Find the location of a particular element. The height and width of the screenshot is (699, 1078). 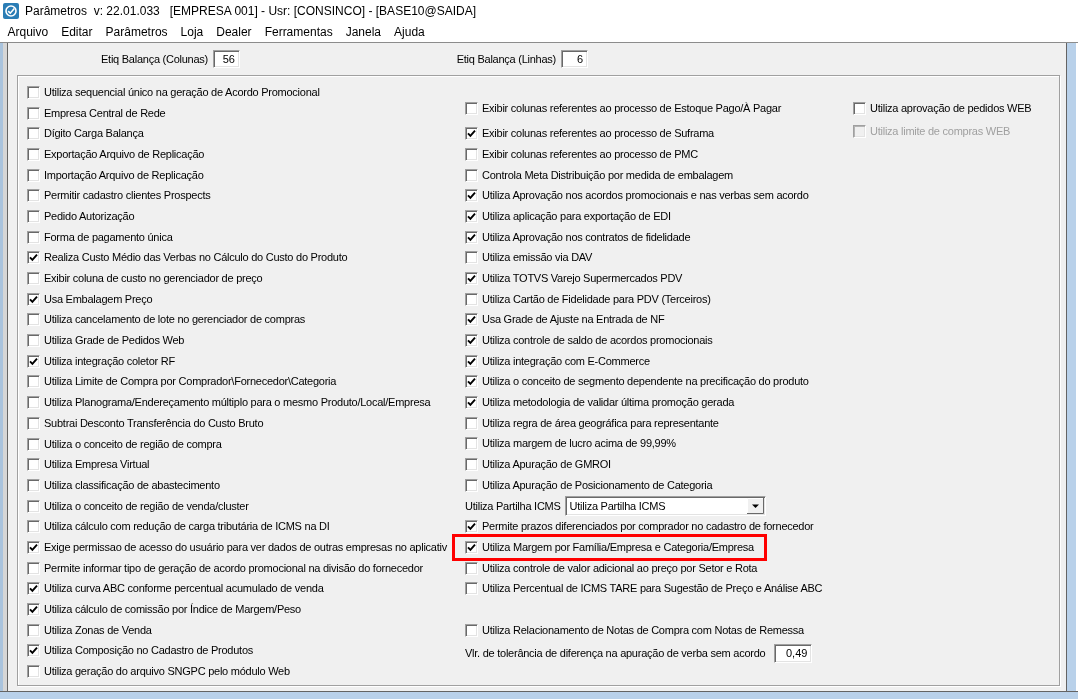

option-label: Utiliza curva ABC conforme percentual acumulado de venda is located at coordinates (184, 589).